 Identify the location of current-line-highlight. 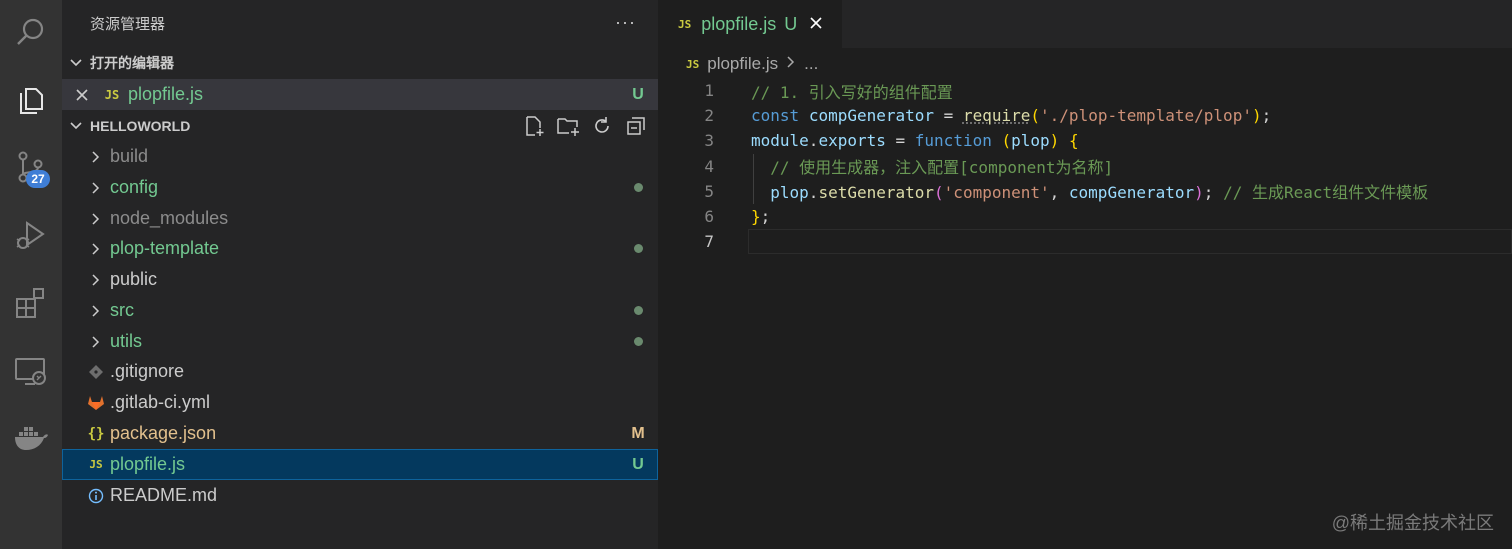
(1130, 242).